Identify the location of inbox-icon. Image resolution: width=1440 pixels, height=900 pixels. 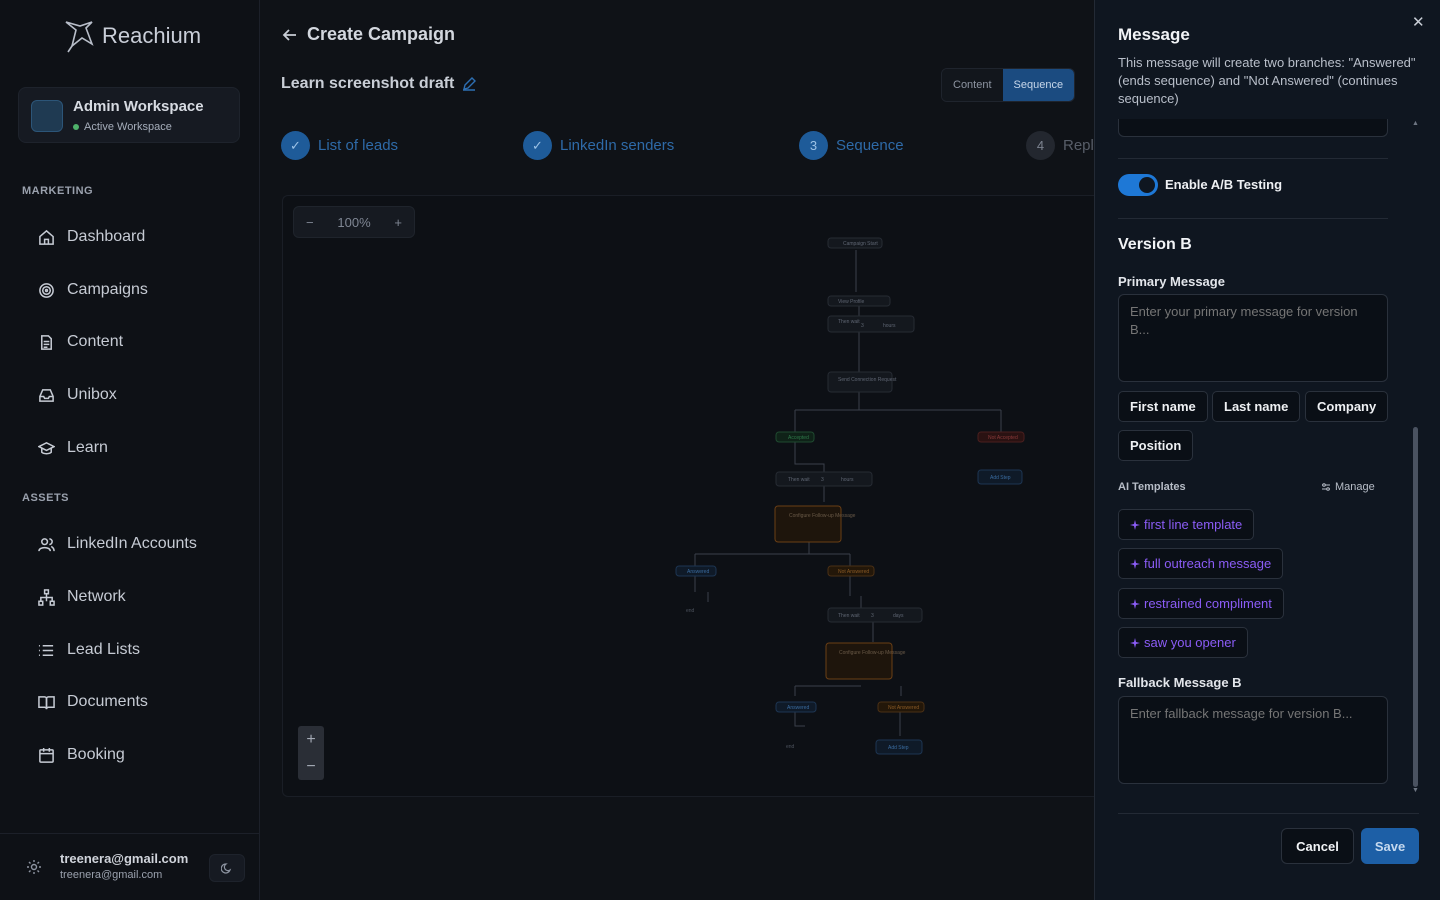
(46, 395).